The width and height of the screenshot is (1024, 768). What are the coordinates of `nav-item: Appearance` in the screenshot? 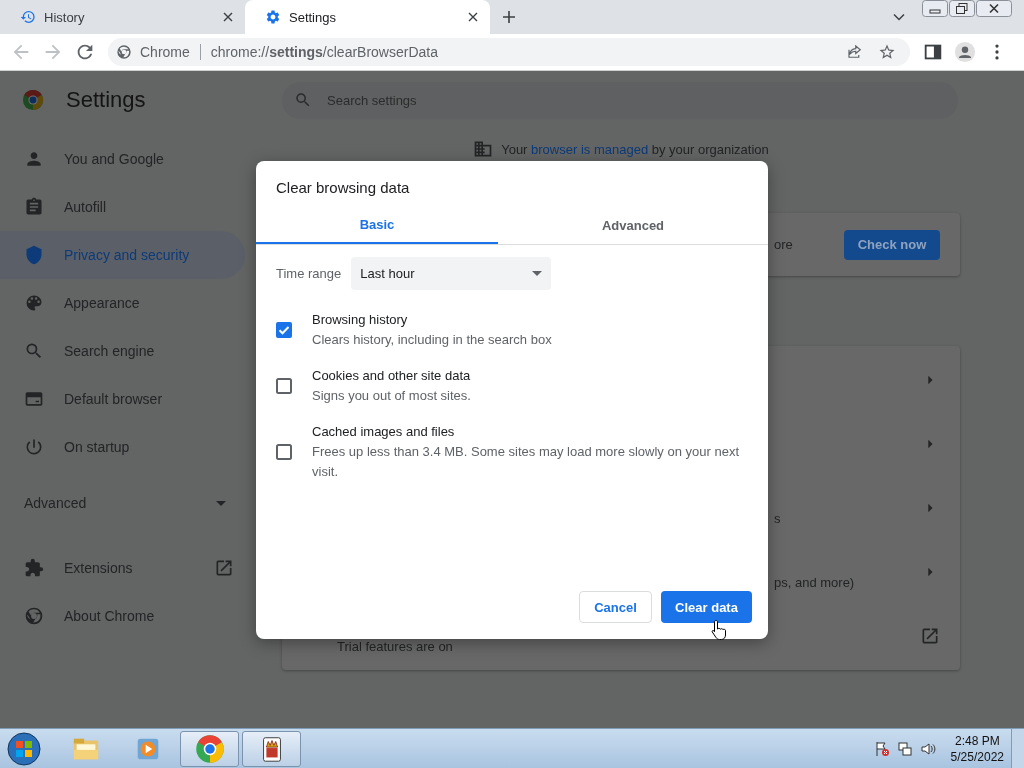 It's located at (122, 303).